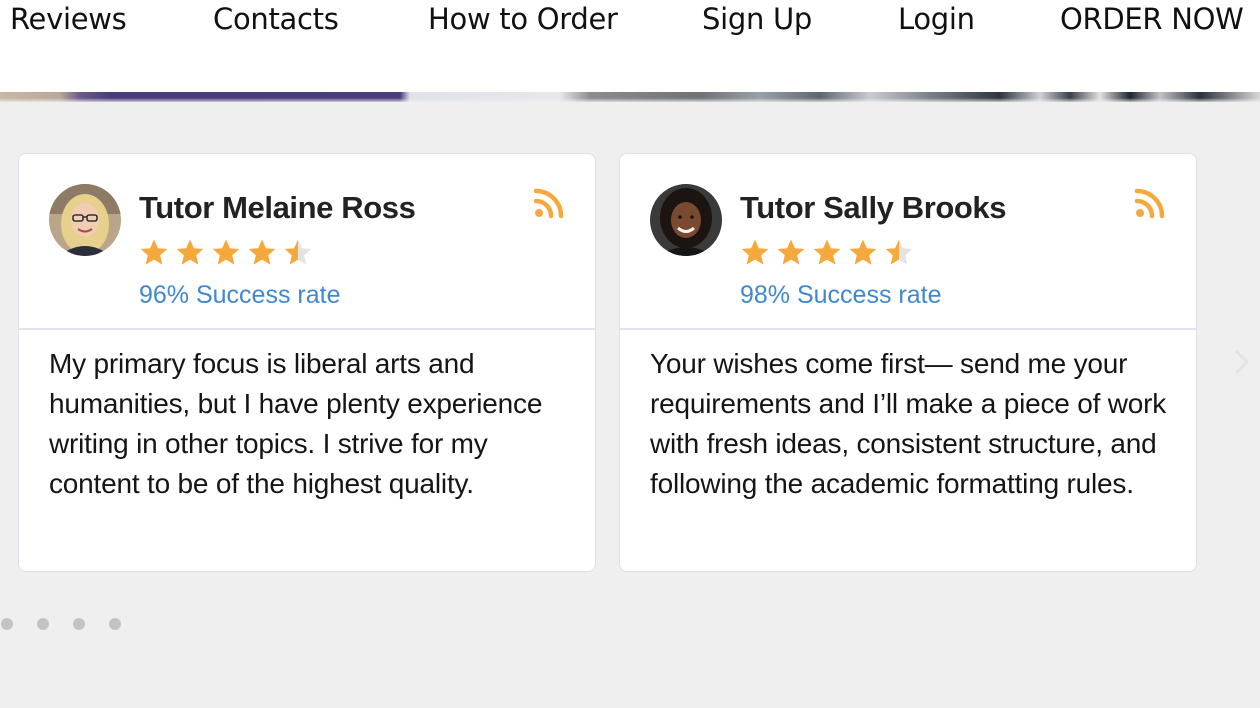  Describe the element at coordinates (70, 625) in the screenshot. I see `carousel-pagination` at that location.